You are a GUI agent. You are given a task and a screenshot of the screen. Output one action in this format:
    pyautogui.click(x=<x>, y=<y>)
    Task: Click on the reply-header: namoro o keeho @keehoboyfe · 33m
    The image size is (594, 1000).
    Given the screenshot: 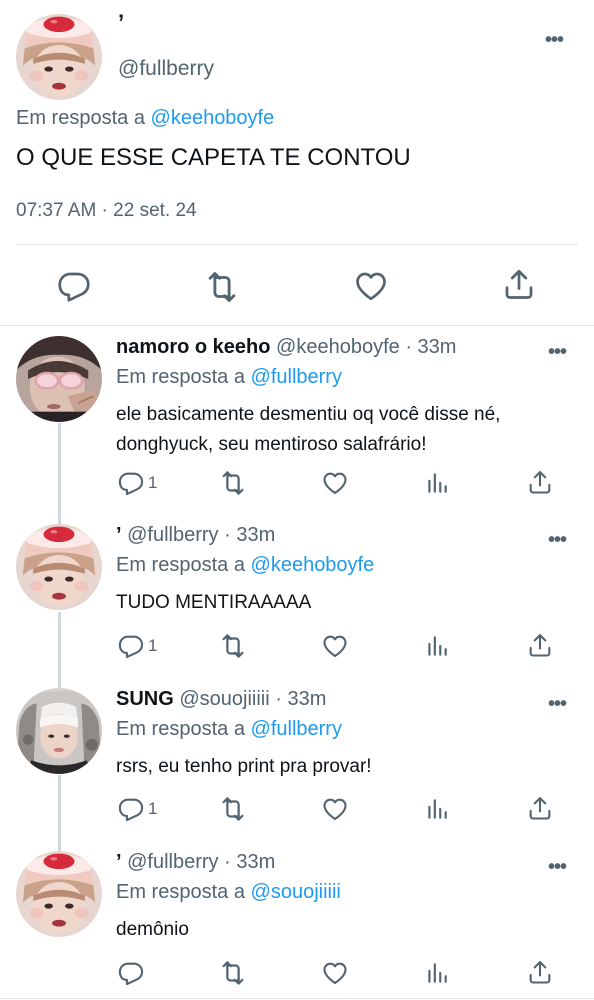 What is the action you would take?
    pyautogui.click(x=286, y=347)
    